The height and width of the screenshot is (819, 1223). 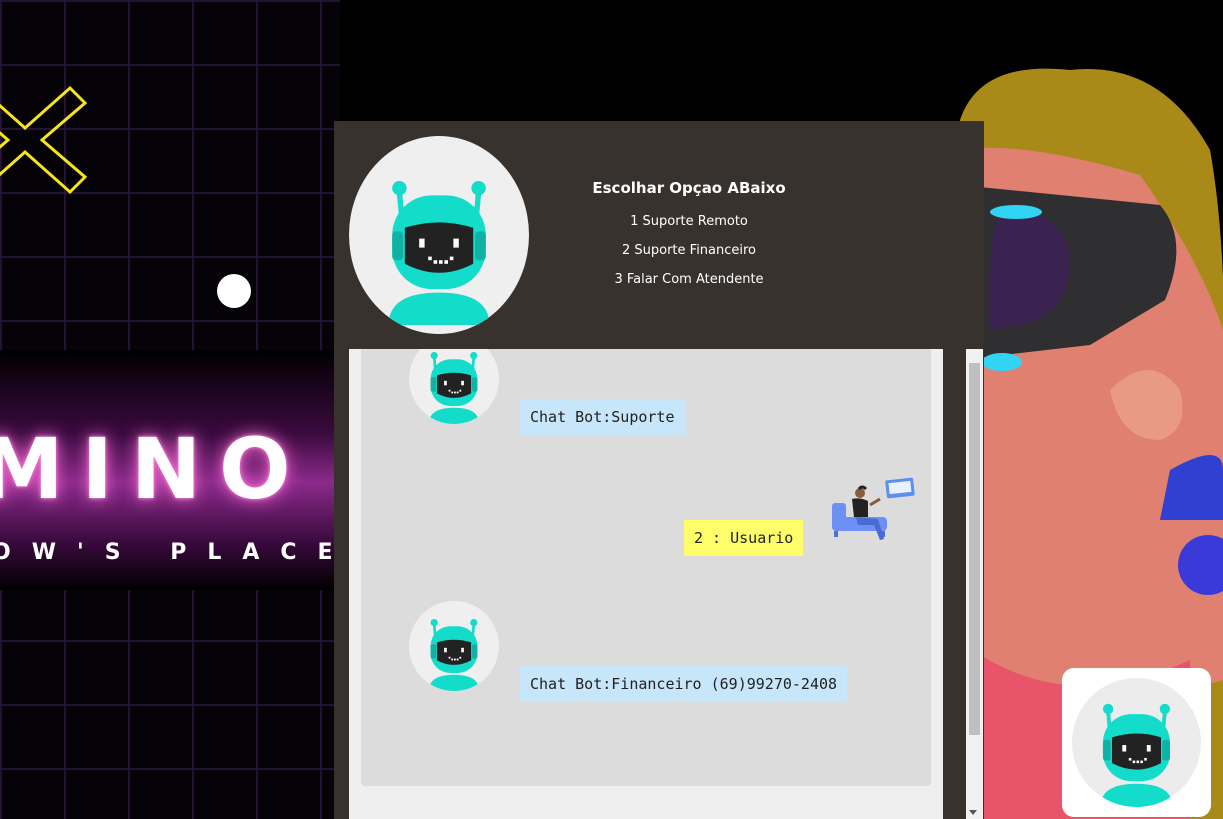 I want to click on background-subtitle: OW'S PLACE, so click(x=170, y=552).